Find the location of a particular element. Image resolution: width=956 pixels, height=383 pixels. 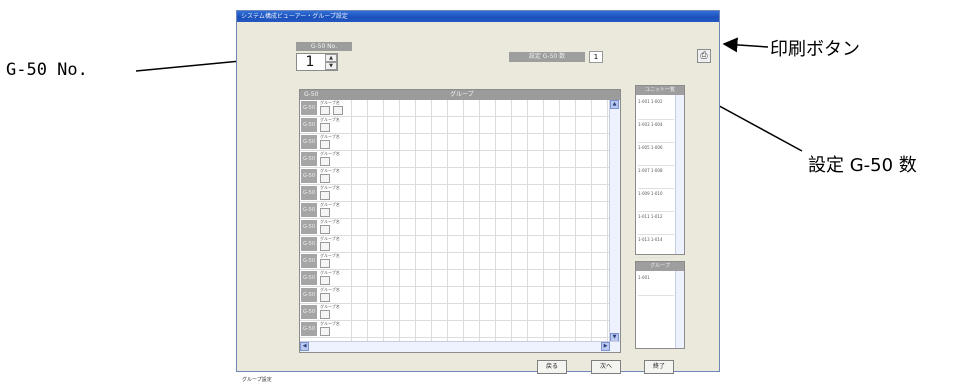

status-text: グループ設定 is located at coordinates (257, 380).